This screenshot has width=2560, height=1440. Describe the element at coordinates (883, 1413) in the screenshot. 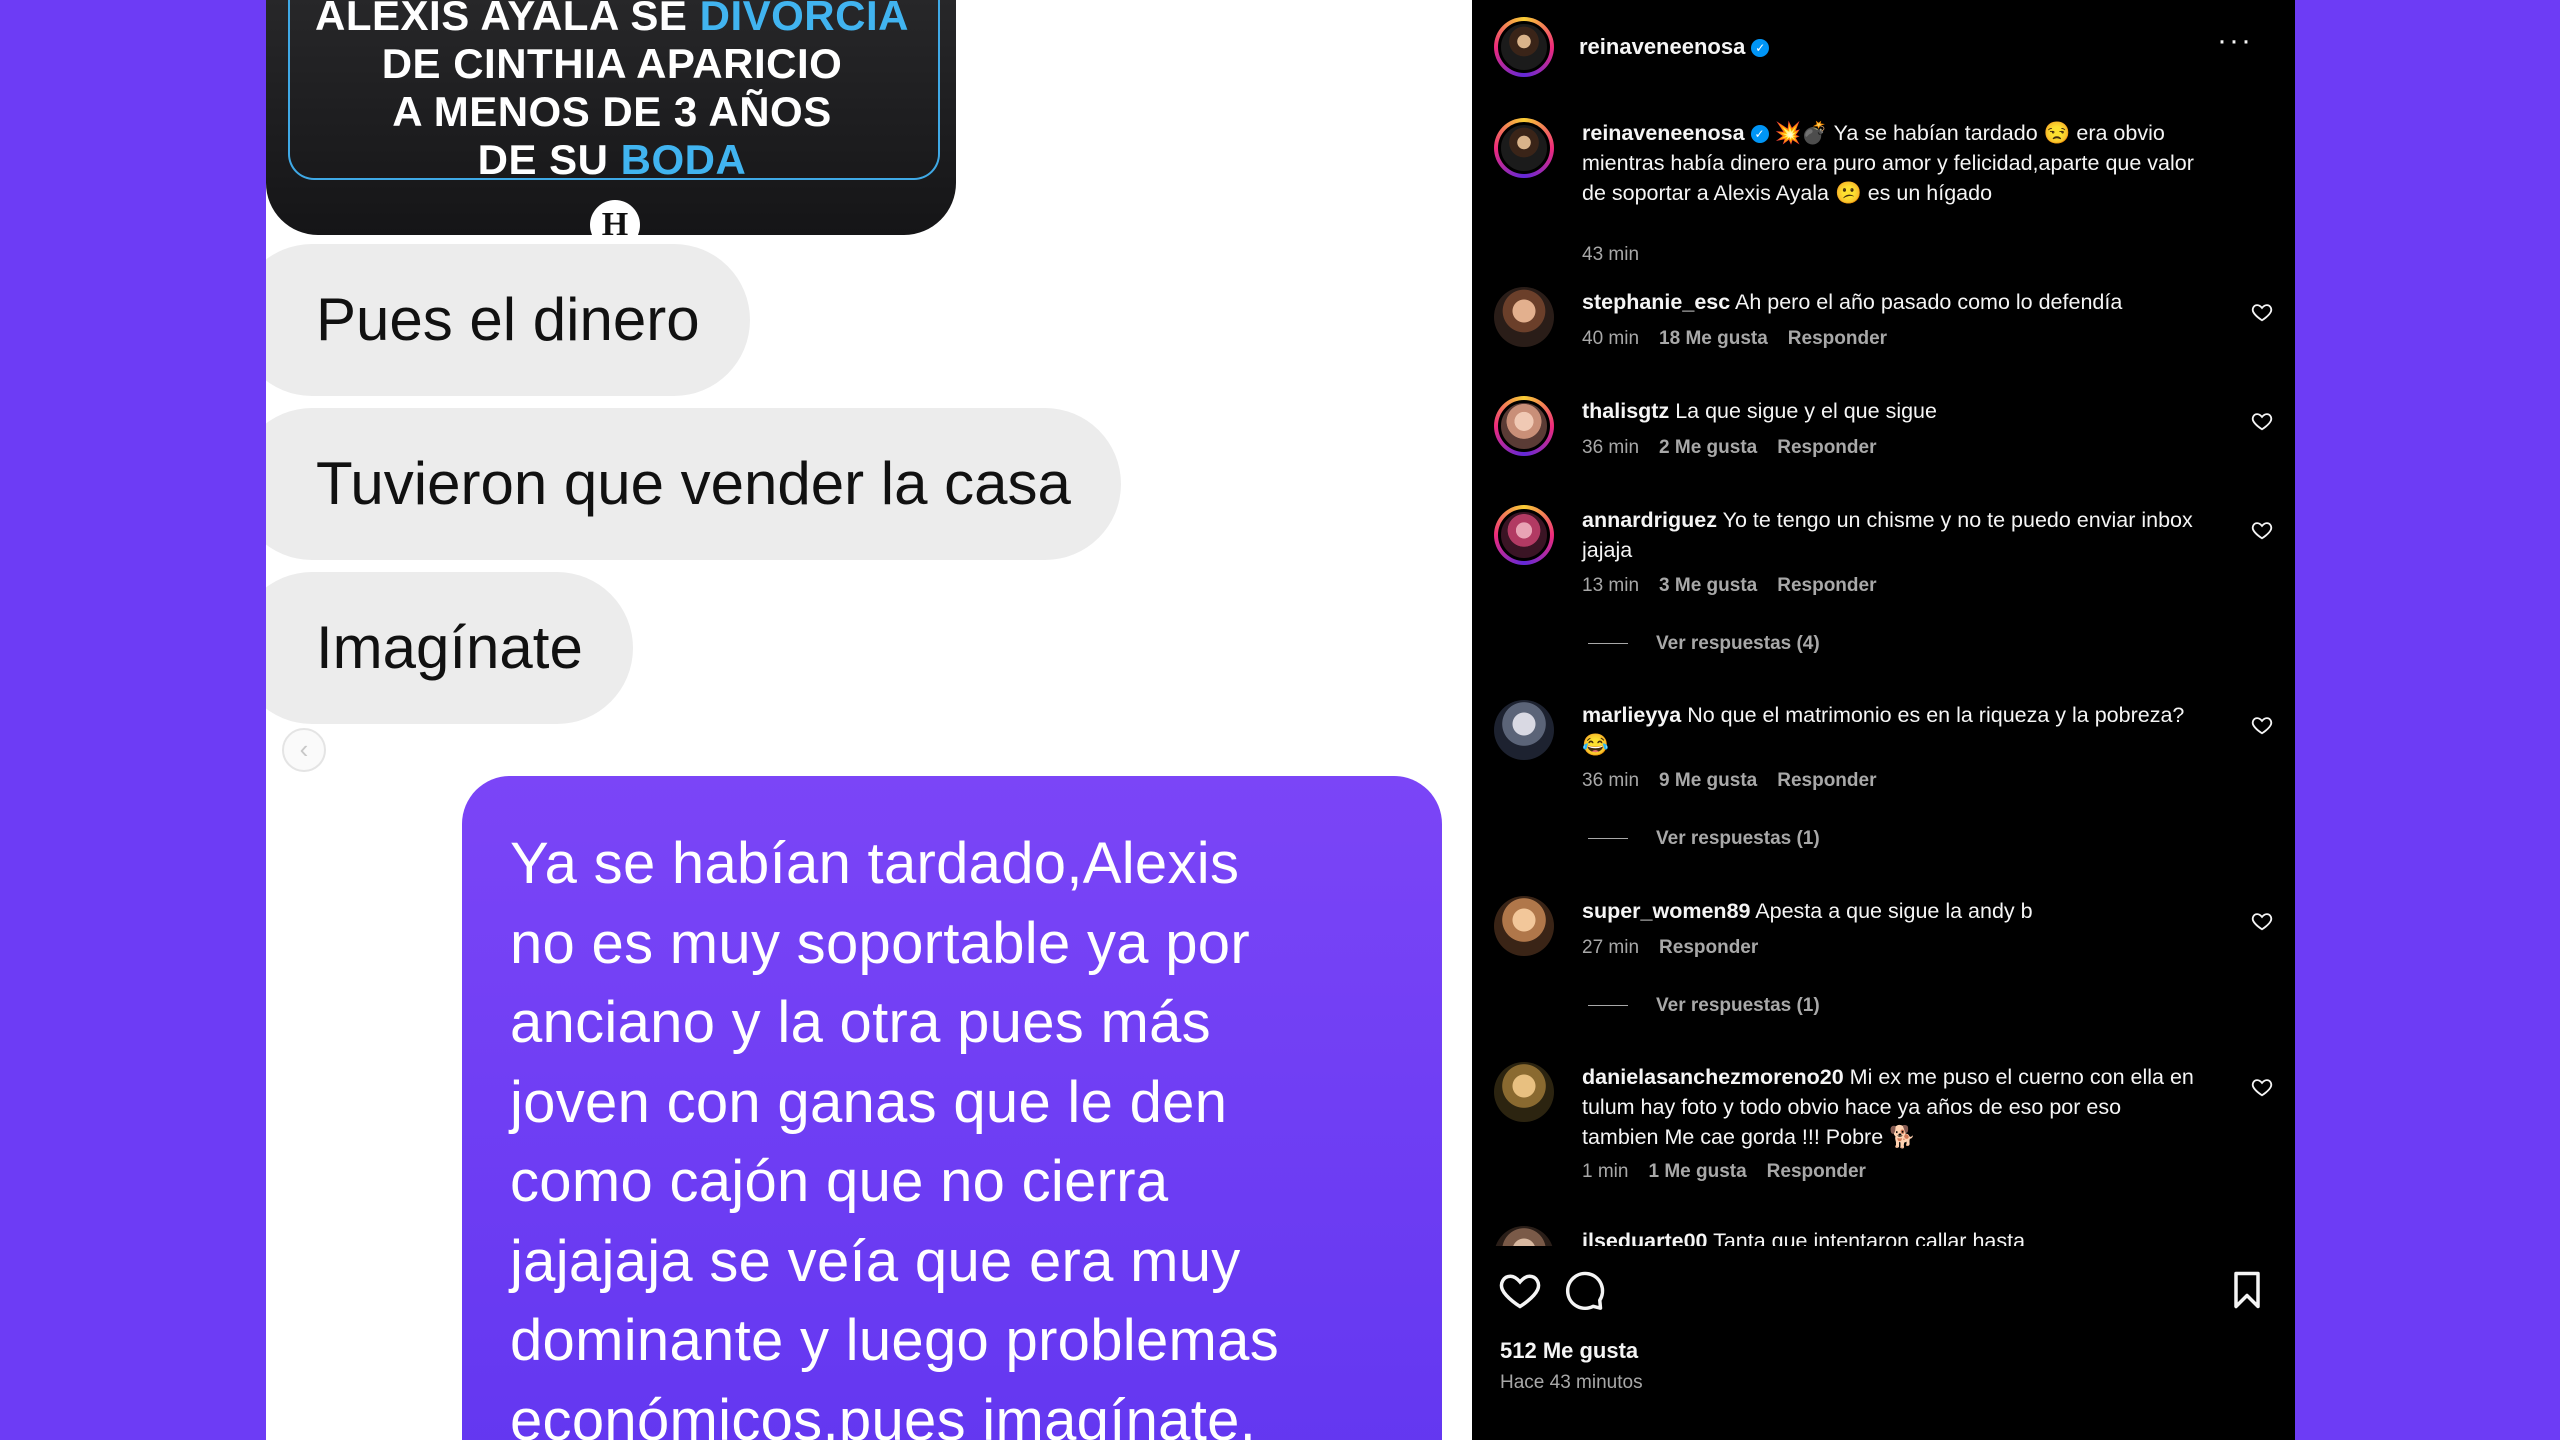

I see `sent-message-line: económicos,pues imagínate.` at that location.